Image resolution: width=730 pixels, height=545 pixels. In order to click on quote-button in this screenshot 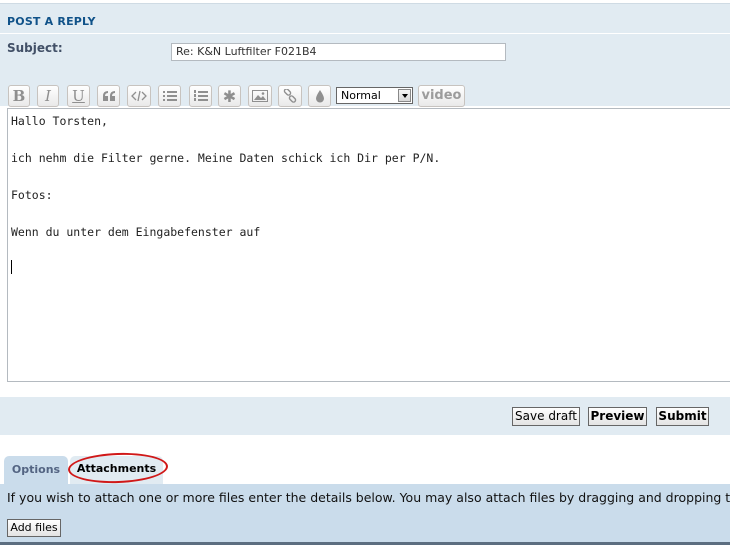, I will do `click(108, 96)`.